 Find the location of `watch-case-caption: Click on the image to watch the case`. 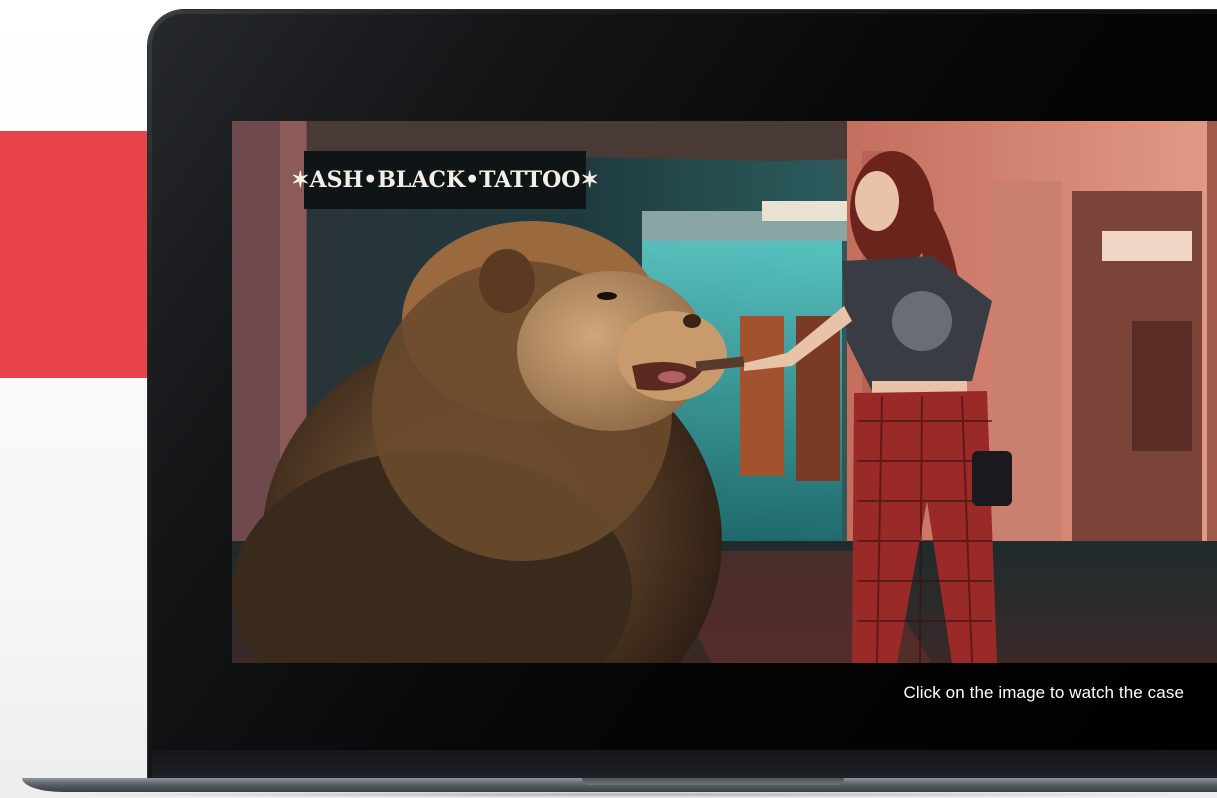

watch-case-caption: Click on the image to watch the case is located at coordinates (1043, 692).